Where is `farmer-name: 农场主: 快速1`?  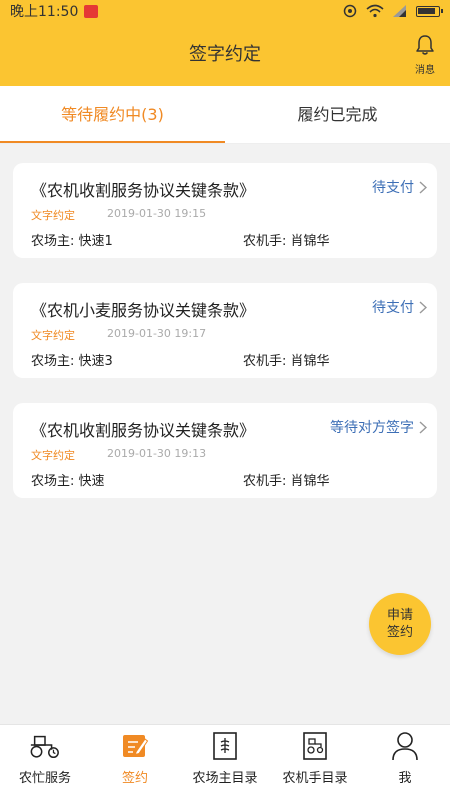
farmer-name: 农场主: 快速1 is located at coordinates (72, 241).